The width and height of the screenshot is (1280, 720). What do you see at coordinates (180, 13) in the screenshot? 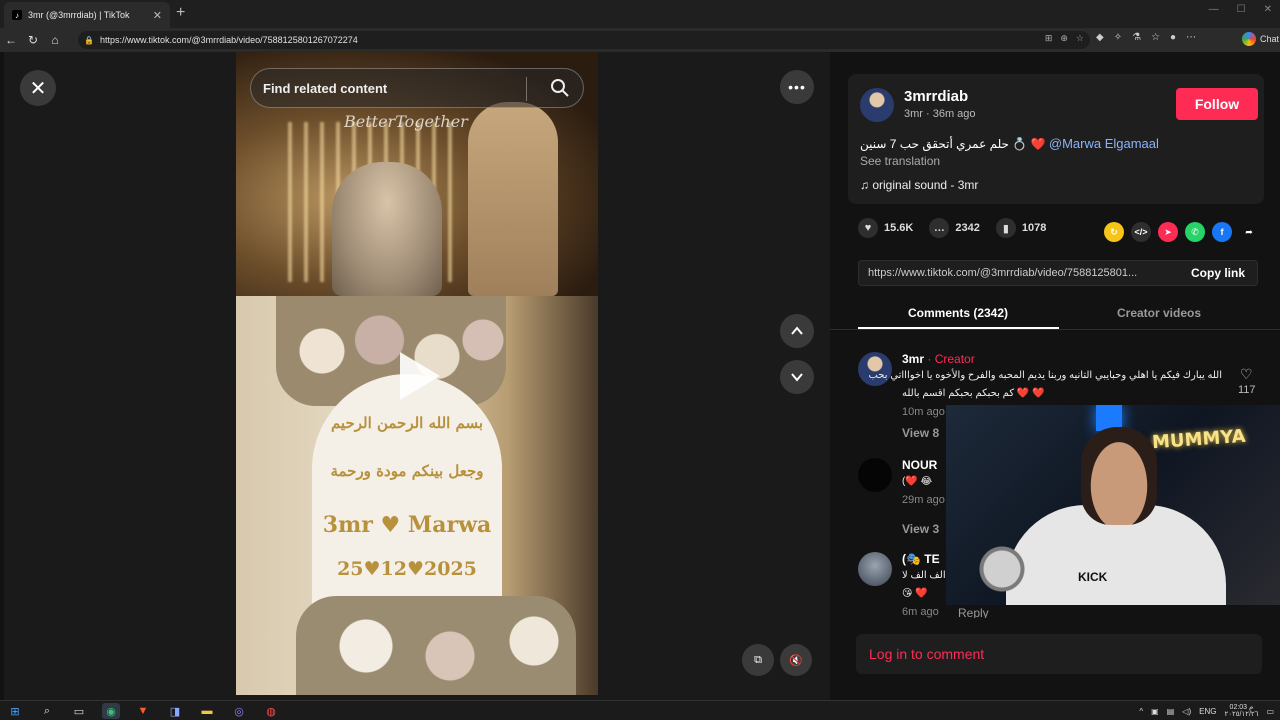
I see `new-tab-button: +` at bounding box center [180, 13].